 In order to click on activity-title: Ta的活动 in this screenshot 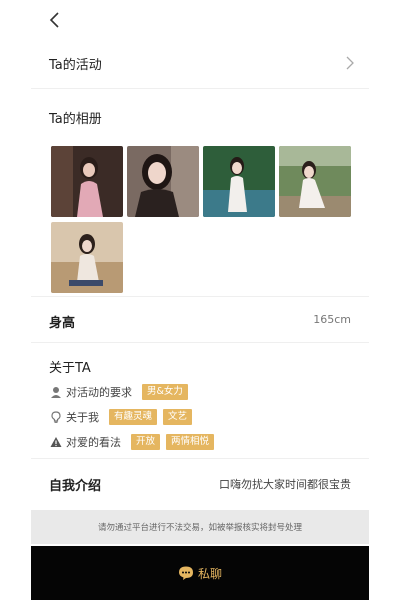, I will do `click(75, 65)`.